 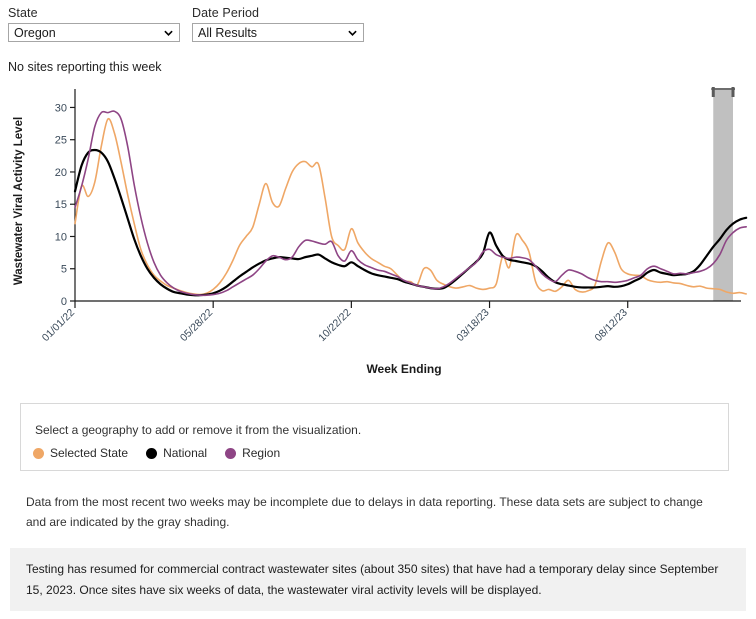 What do you see at coordinates (85, 67) in the screenshot?
I see `no-sites-reporting-note: No sites reporting this week` at bounding box center [85, 67].